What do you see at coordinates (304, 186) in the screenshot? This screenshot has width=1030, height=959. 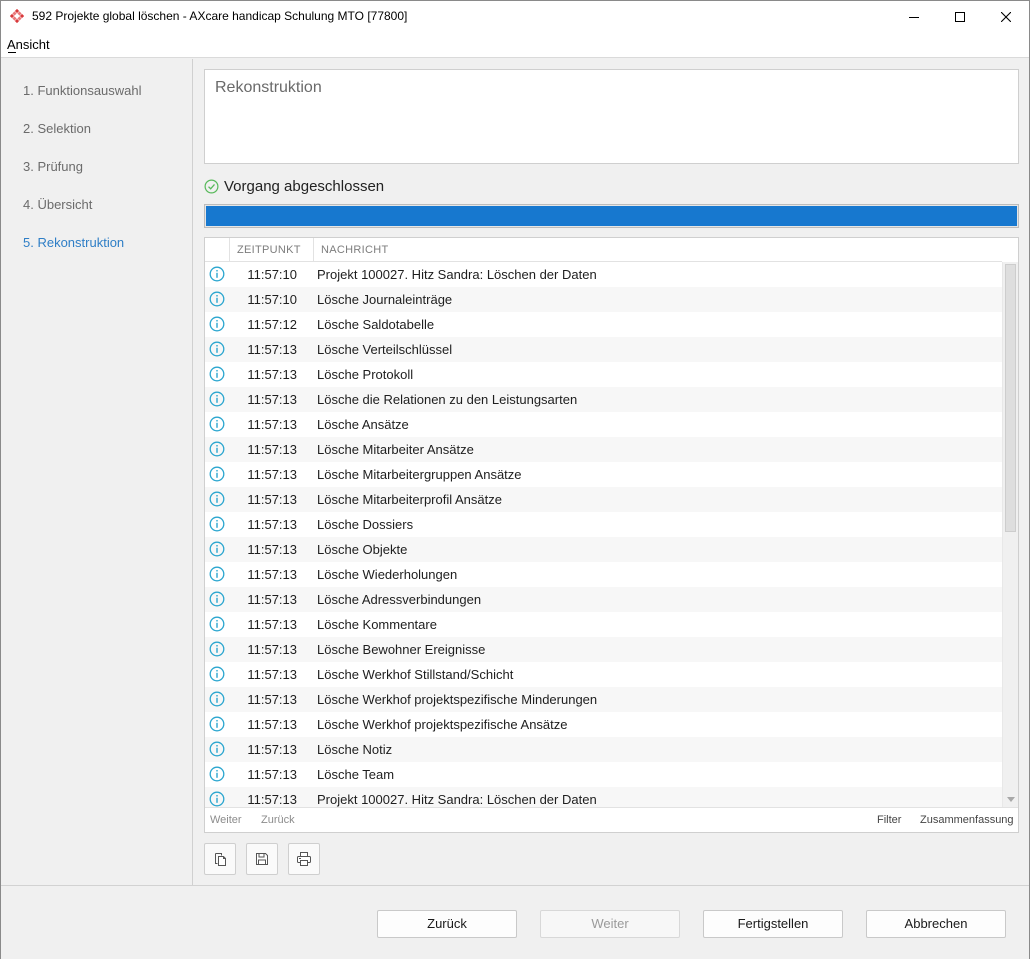 I see `status-text: Vorgang abgeschlossen` at bounding box center [304, 186].